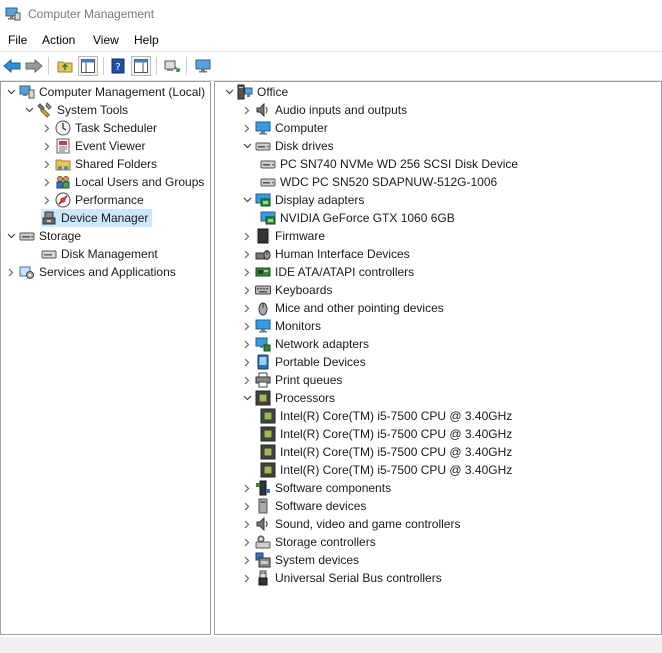  I want to click on help-button: ?, so click(118, 66).